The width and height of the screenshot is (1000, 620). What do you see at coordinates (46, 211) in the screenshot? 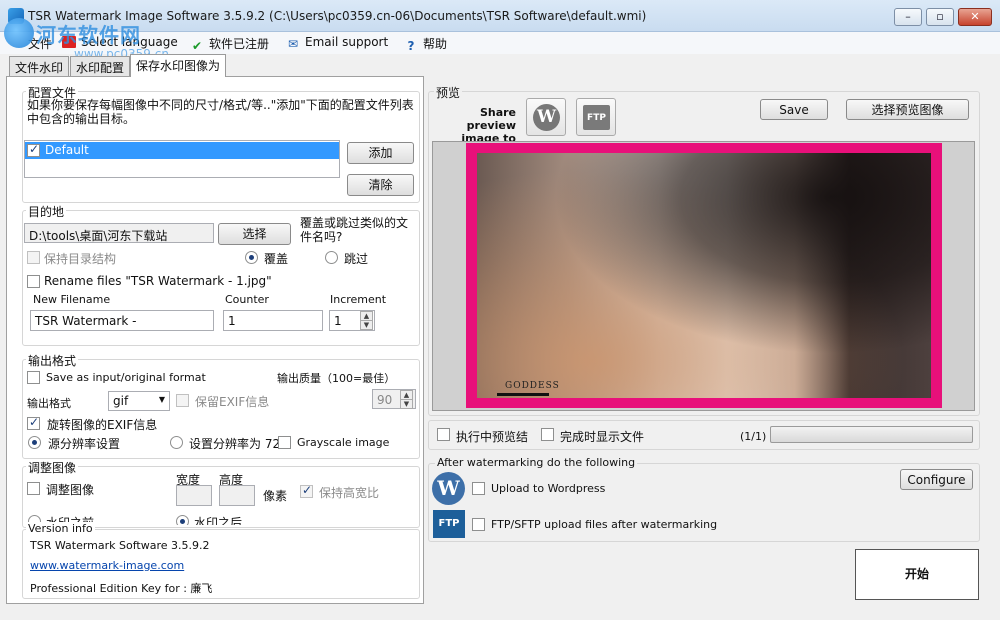
I see `destination-group-title: 目的地` at bounding box center [46, 211].